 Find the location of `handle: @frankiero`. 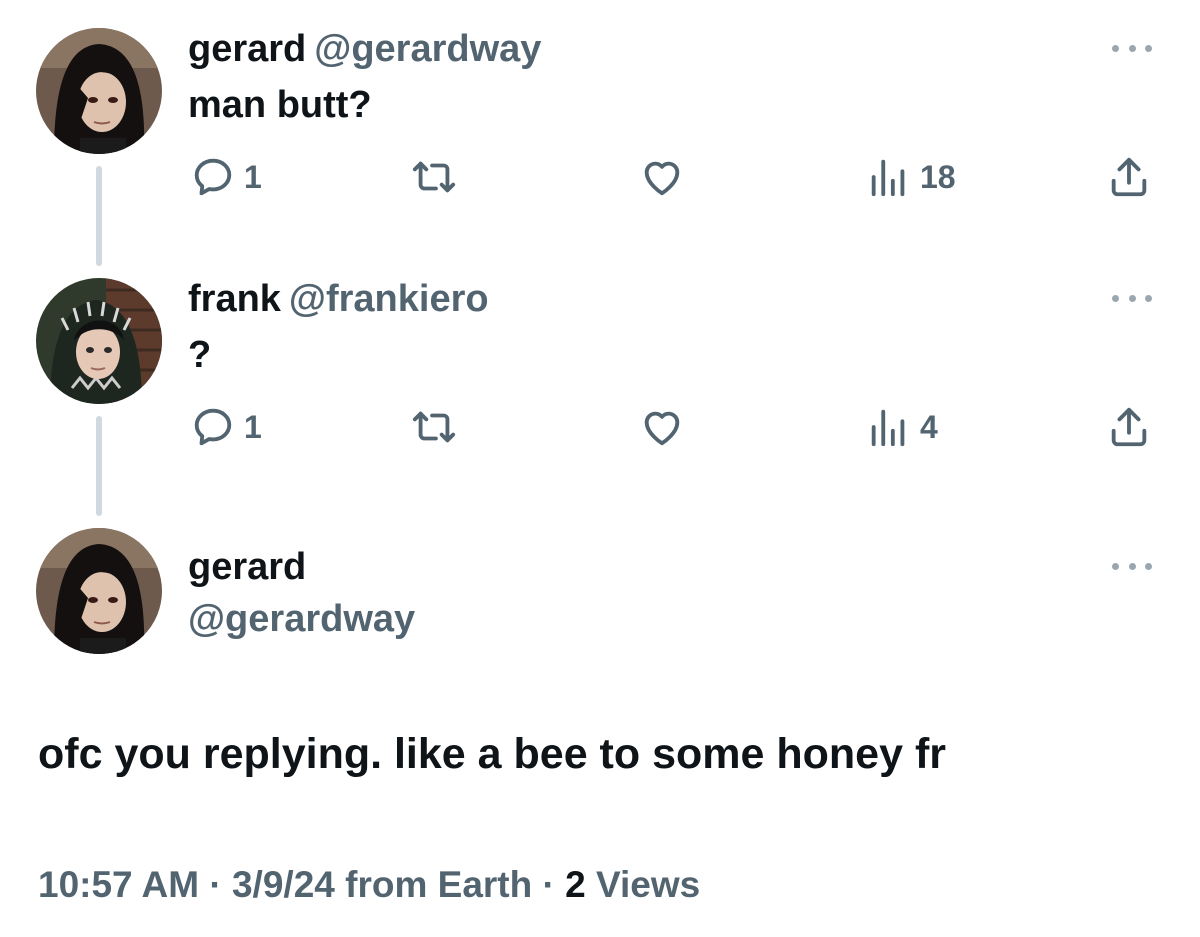

handle: @frankiero is located at coordinates (389, 299).